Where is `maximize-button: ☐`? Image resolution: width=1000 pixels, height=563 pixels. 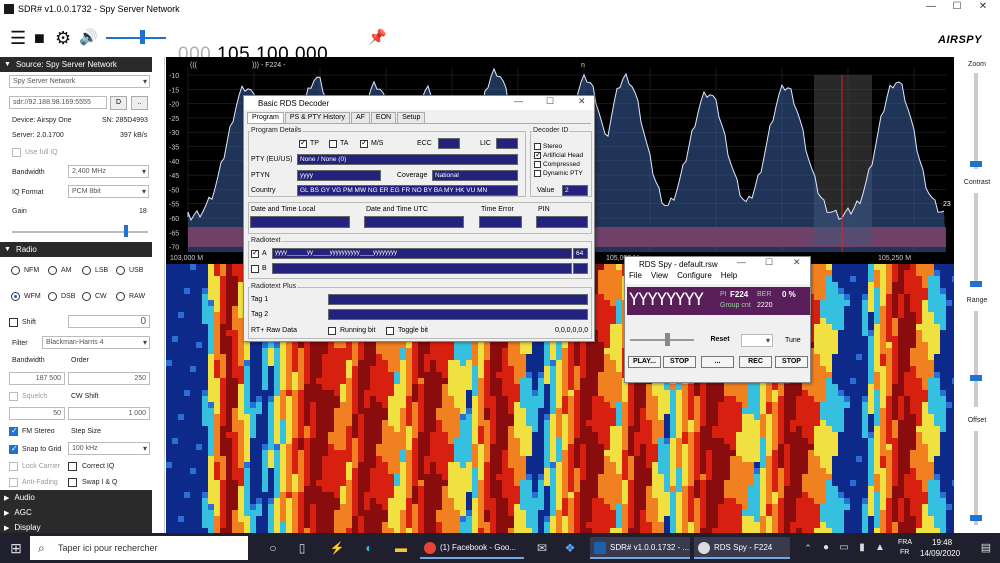
maximize-button: ☐ is located at coordinates (957, 6).